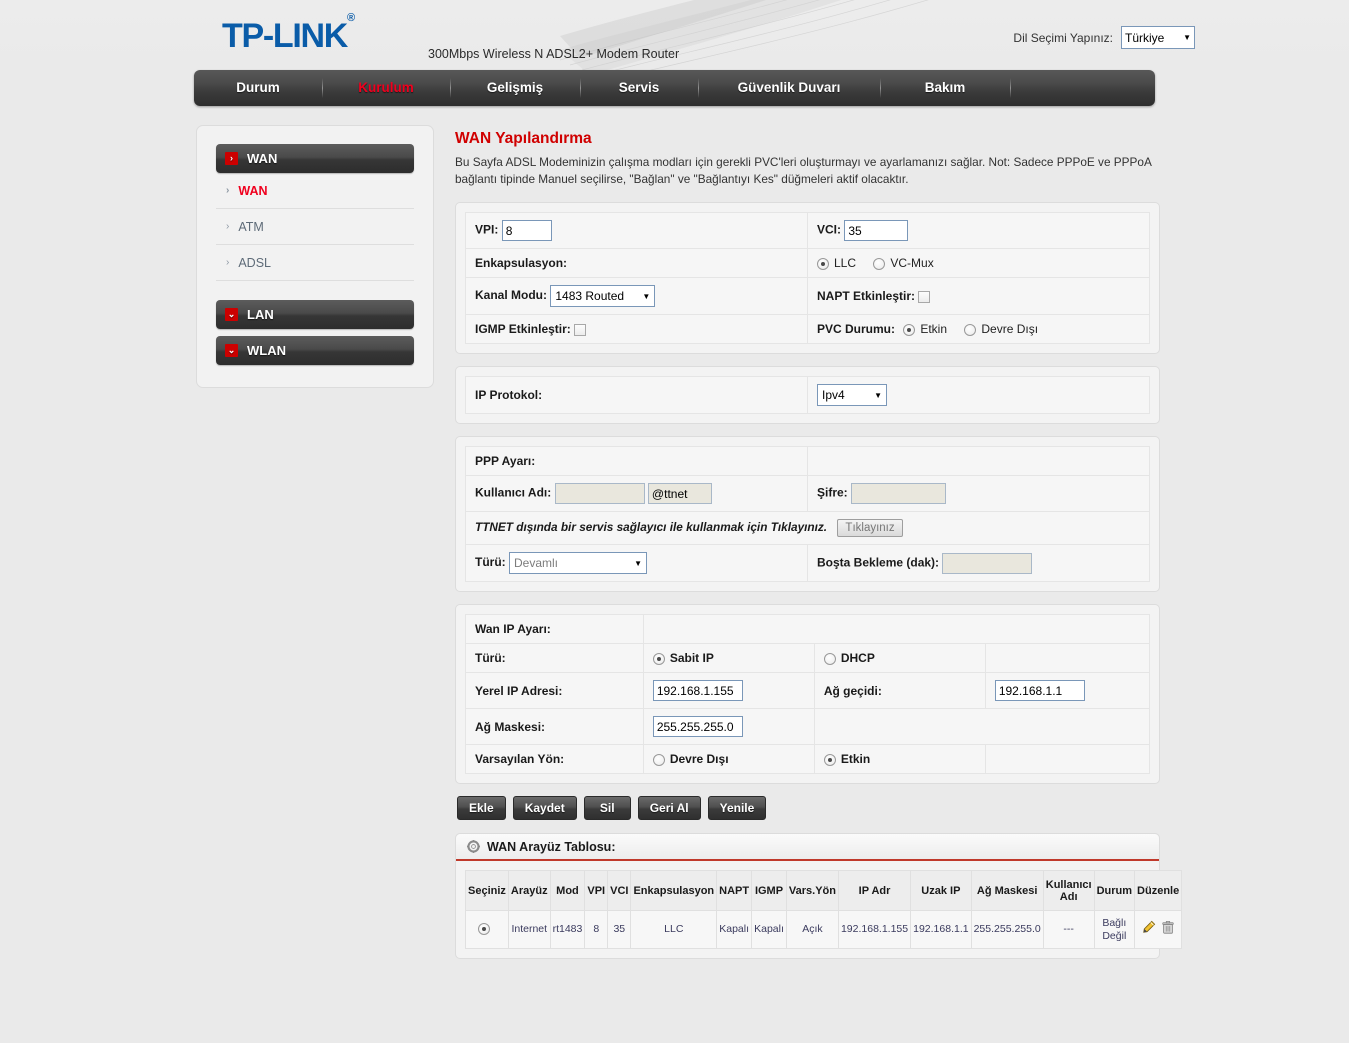  Describe the element at coordinates (262, 158) in the screenshot. I see `sidebar-group-wan-label: WAN` at that location.